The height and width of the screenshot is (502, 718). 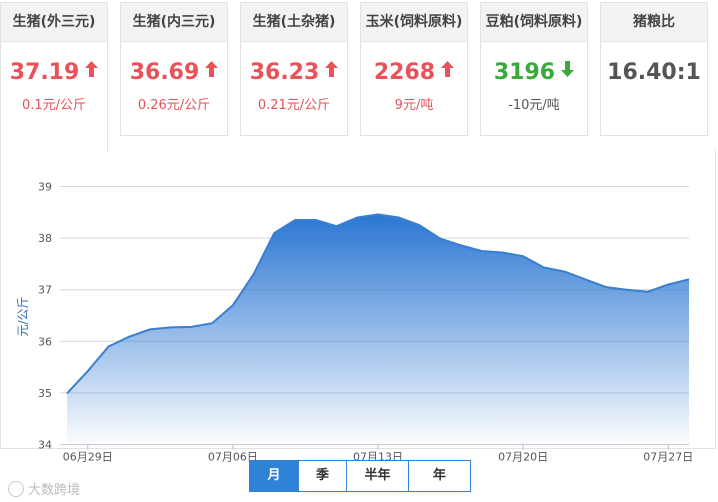 I want to click on card-title: 玉米(饲料原料), so click(x=414, y=22).